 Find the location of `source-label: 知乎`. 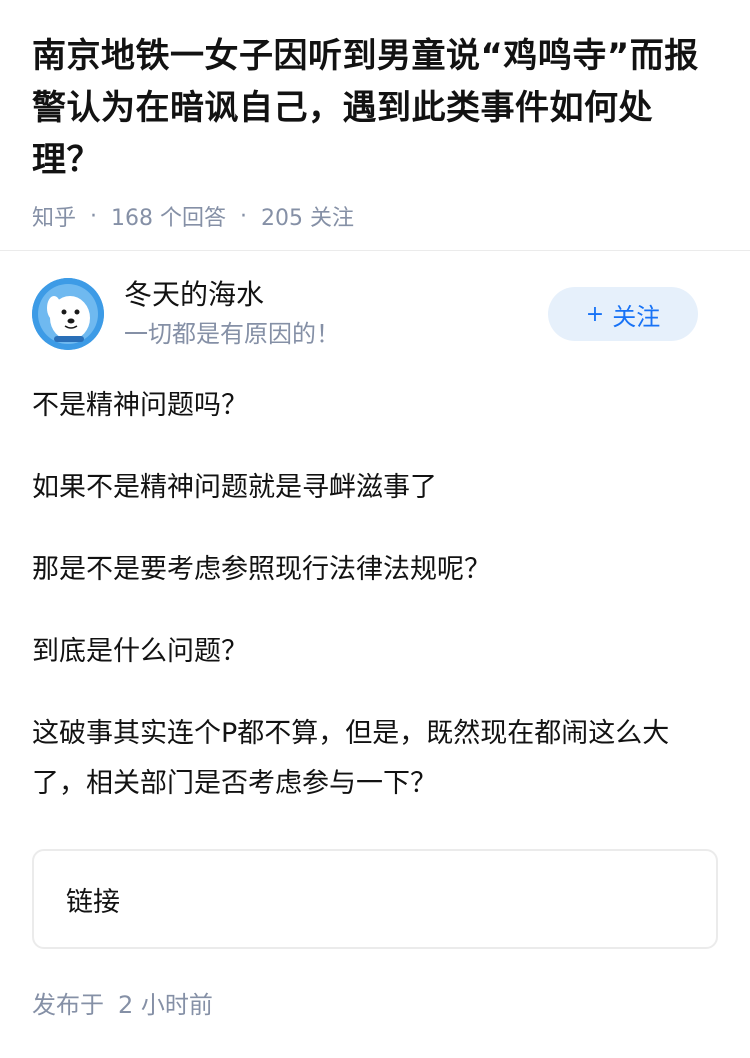

source-label: 知乎 is located at coordinates (54, 216).